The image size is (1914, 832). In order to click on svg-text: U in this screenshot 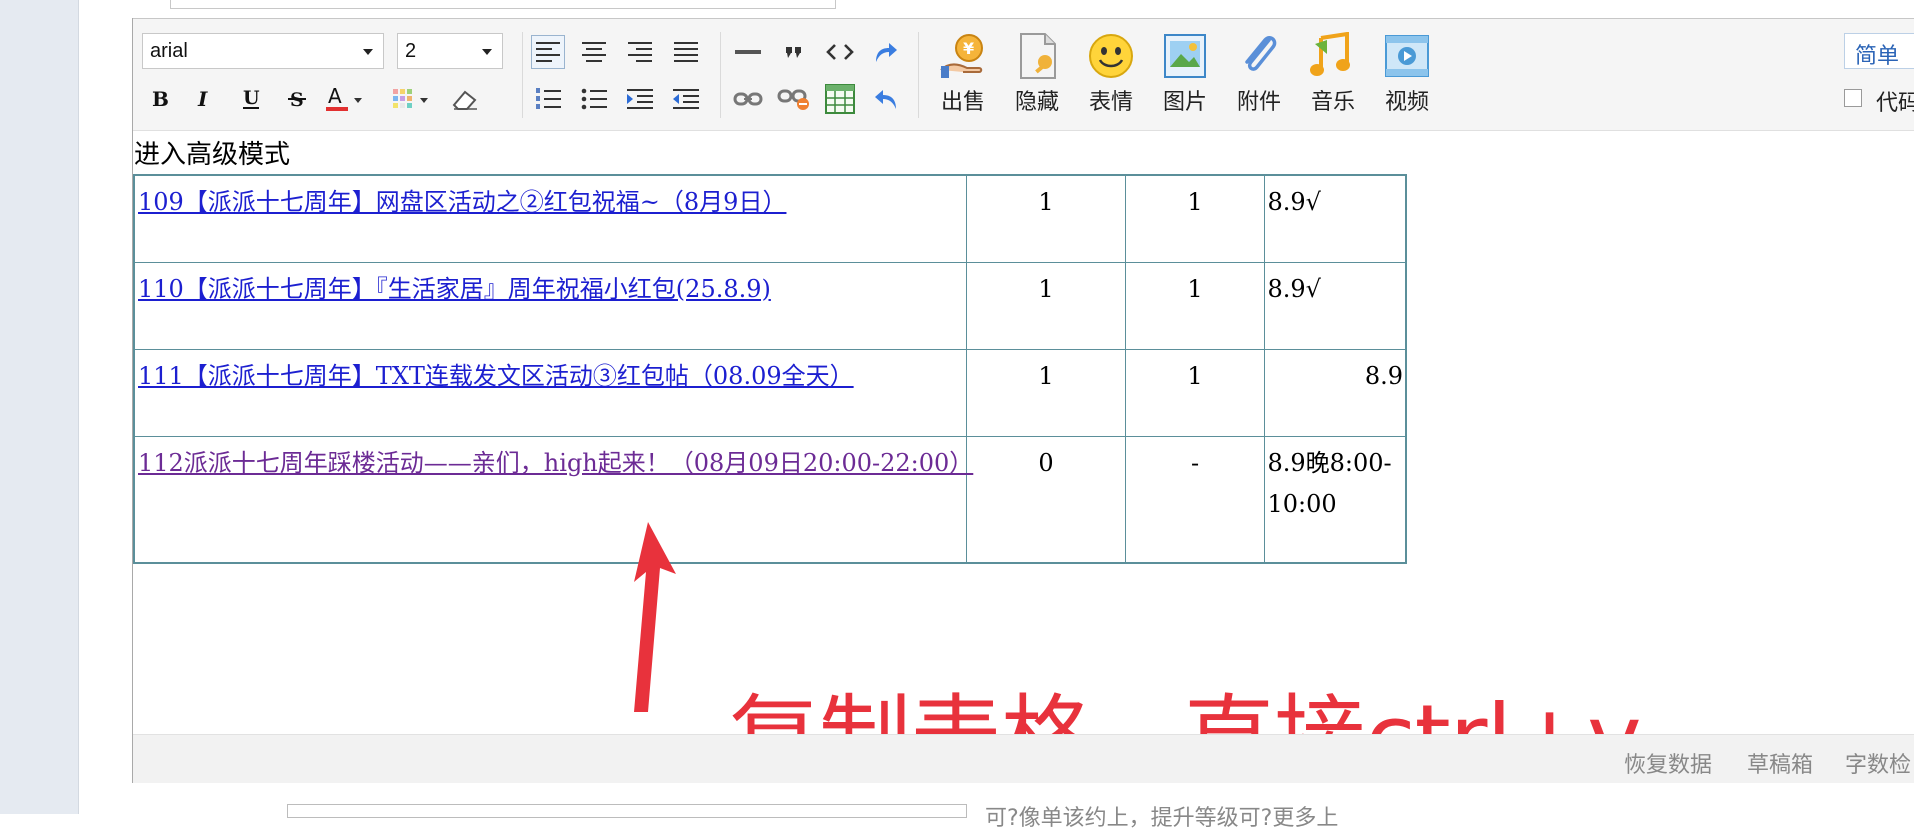, I will do `click(251, 98)`.